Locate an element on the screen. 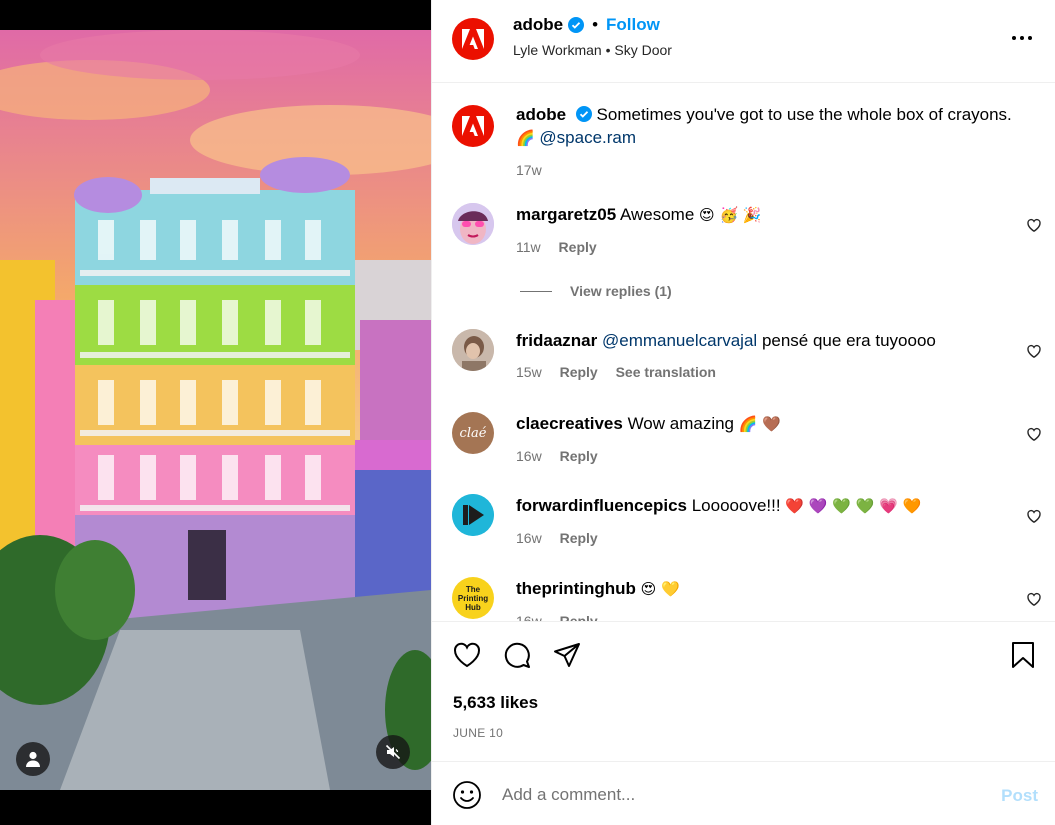  more-options-button is located at coordinates (1022, 38).